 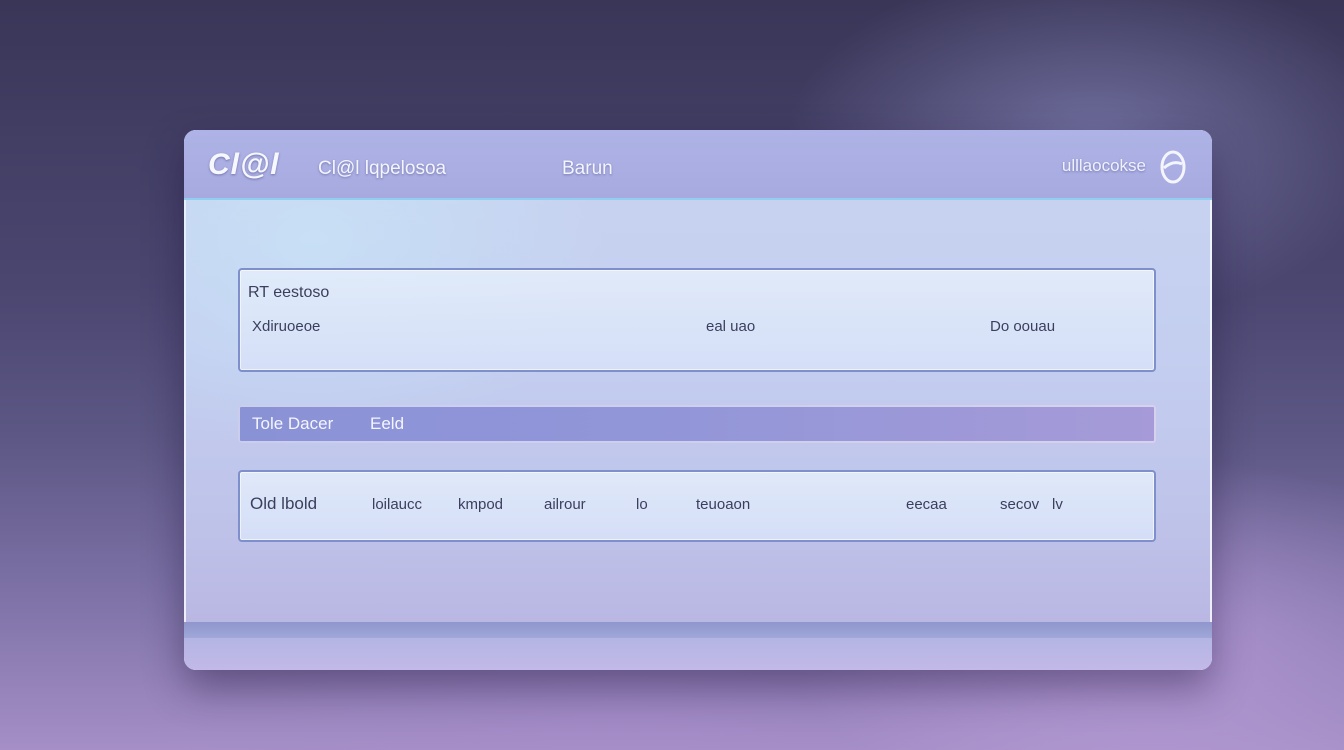 I want to click on info-panel-heading: RT eestoso, so click(x=289, y=292).